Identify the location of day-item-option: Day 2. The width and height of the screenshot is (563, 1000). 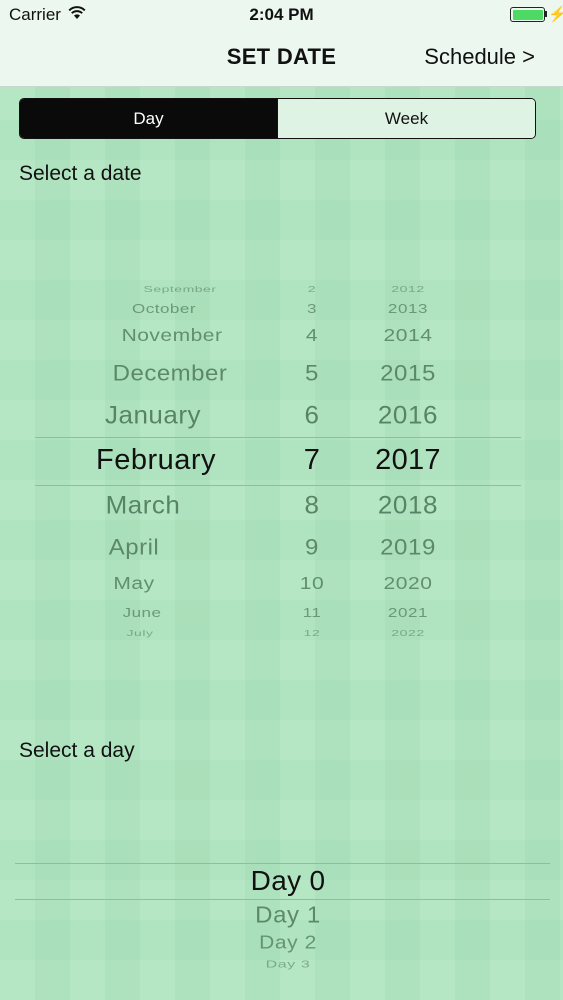
(288, 943).